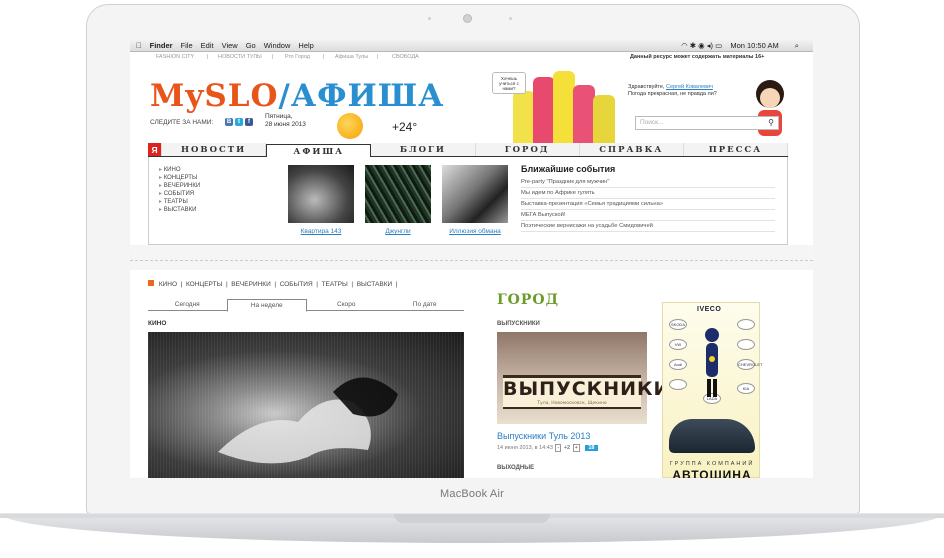 Image resolution: width=944 pixels, height=558 pixels. Describe the element at coordinates (572, 403) in the screenshot. I see `banner-subtitle: Тула, Новомосковск, Щекино` at that location.